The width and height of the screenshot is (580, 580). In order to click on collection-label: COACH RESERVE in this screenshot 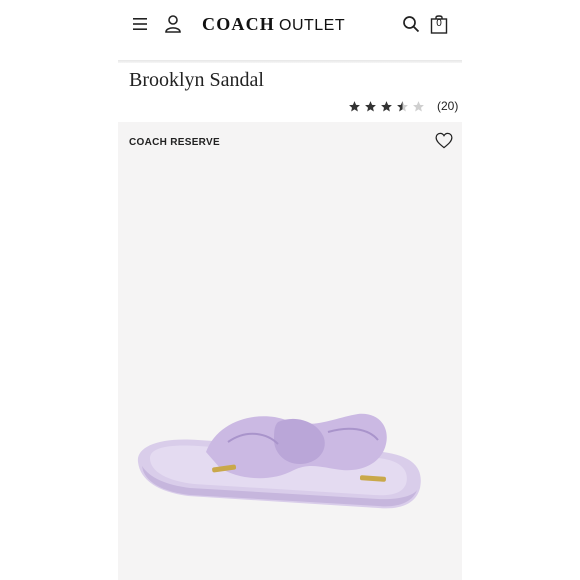, I will do `click(174, 142)`.